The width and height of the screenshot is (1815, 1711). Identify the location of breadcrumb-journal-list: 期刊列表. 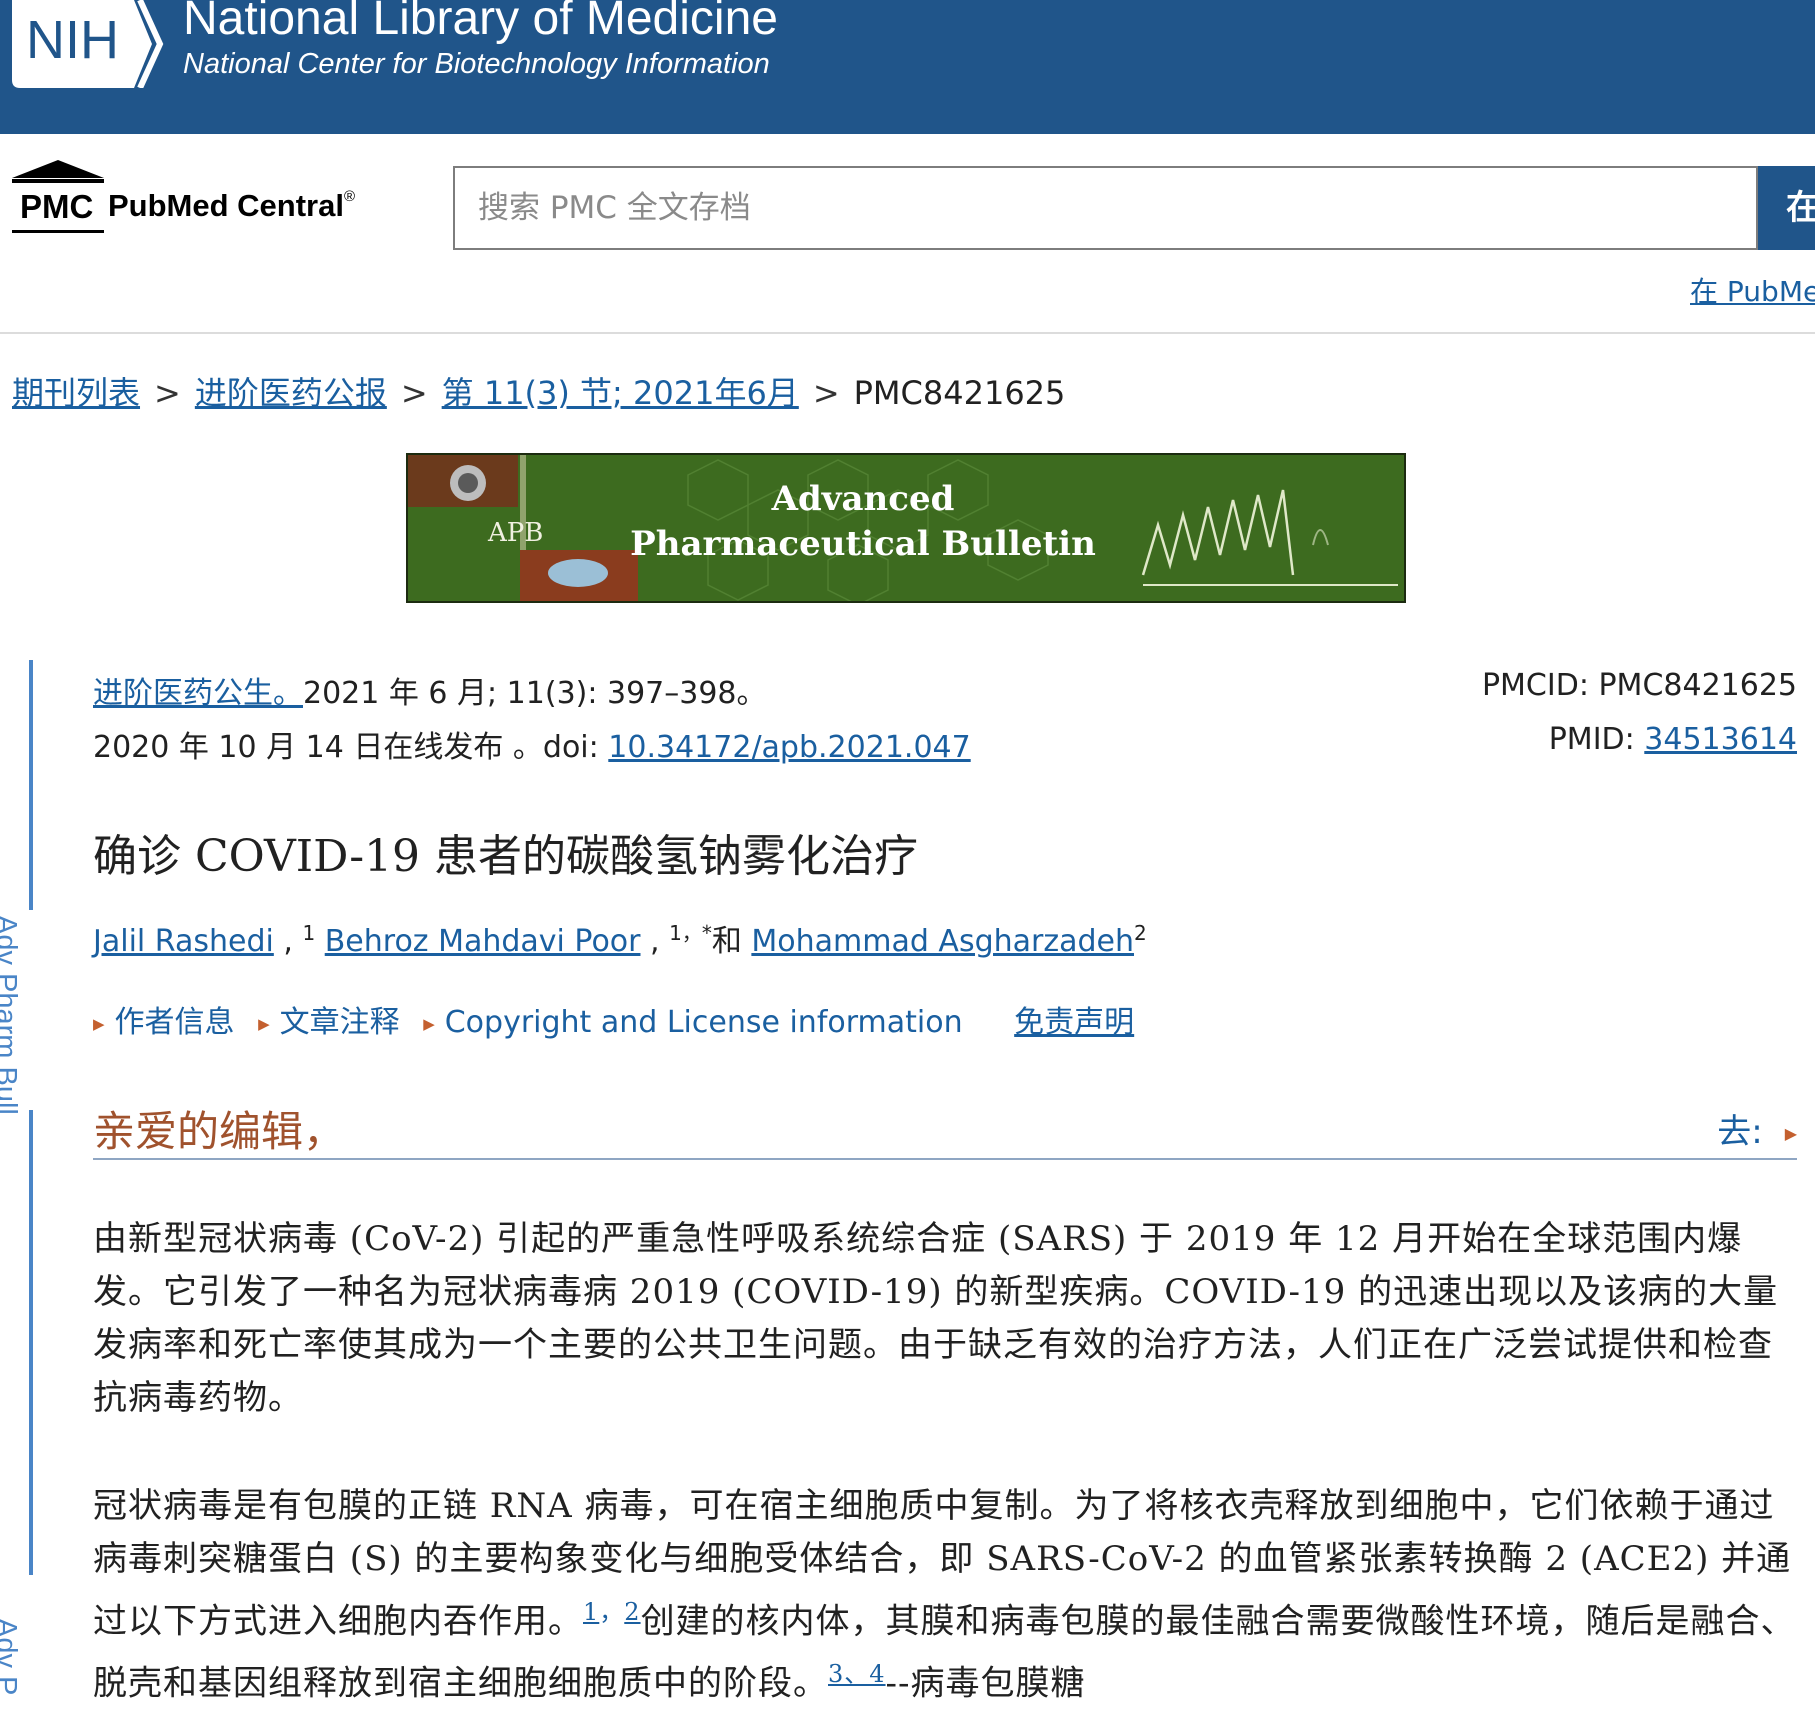
(76, 393).